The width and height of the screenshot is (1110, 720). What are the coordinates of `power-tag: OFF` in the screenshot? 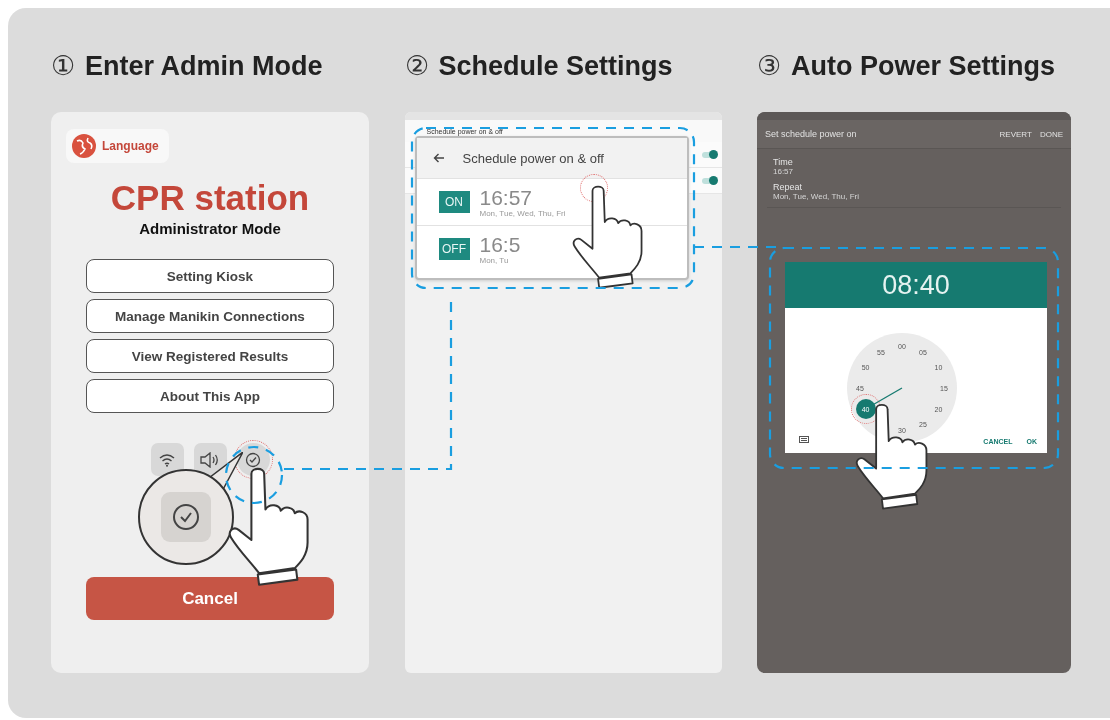 It's located at (454, 249).